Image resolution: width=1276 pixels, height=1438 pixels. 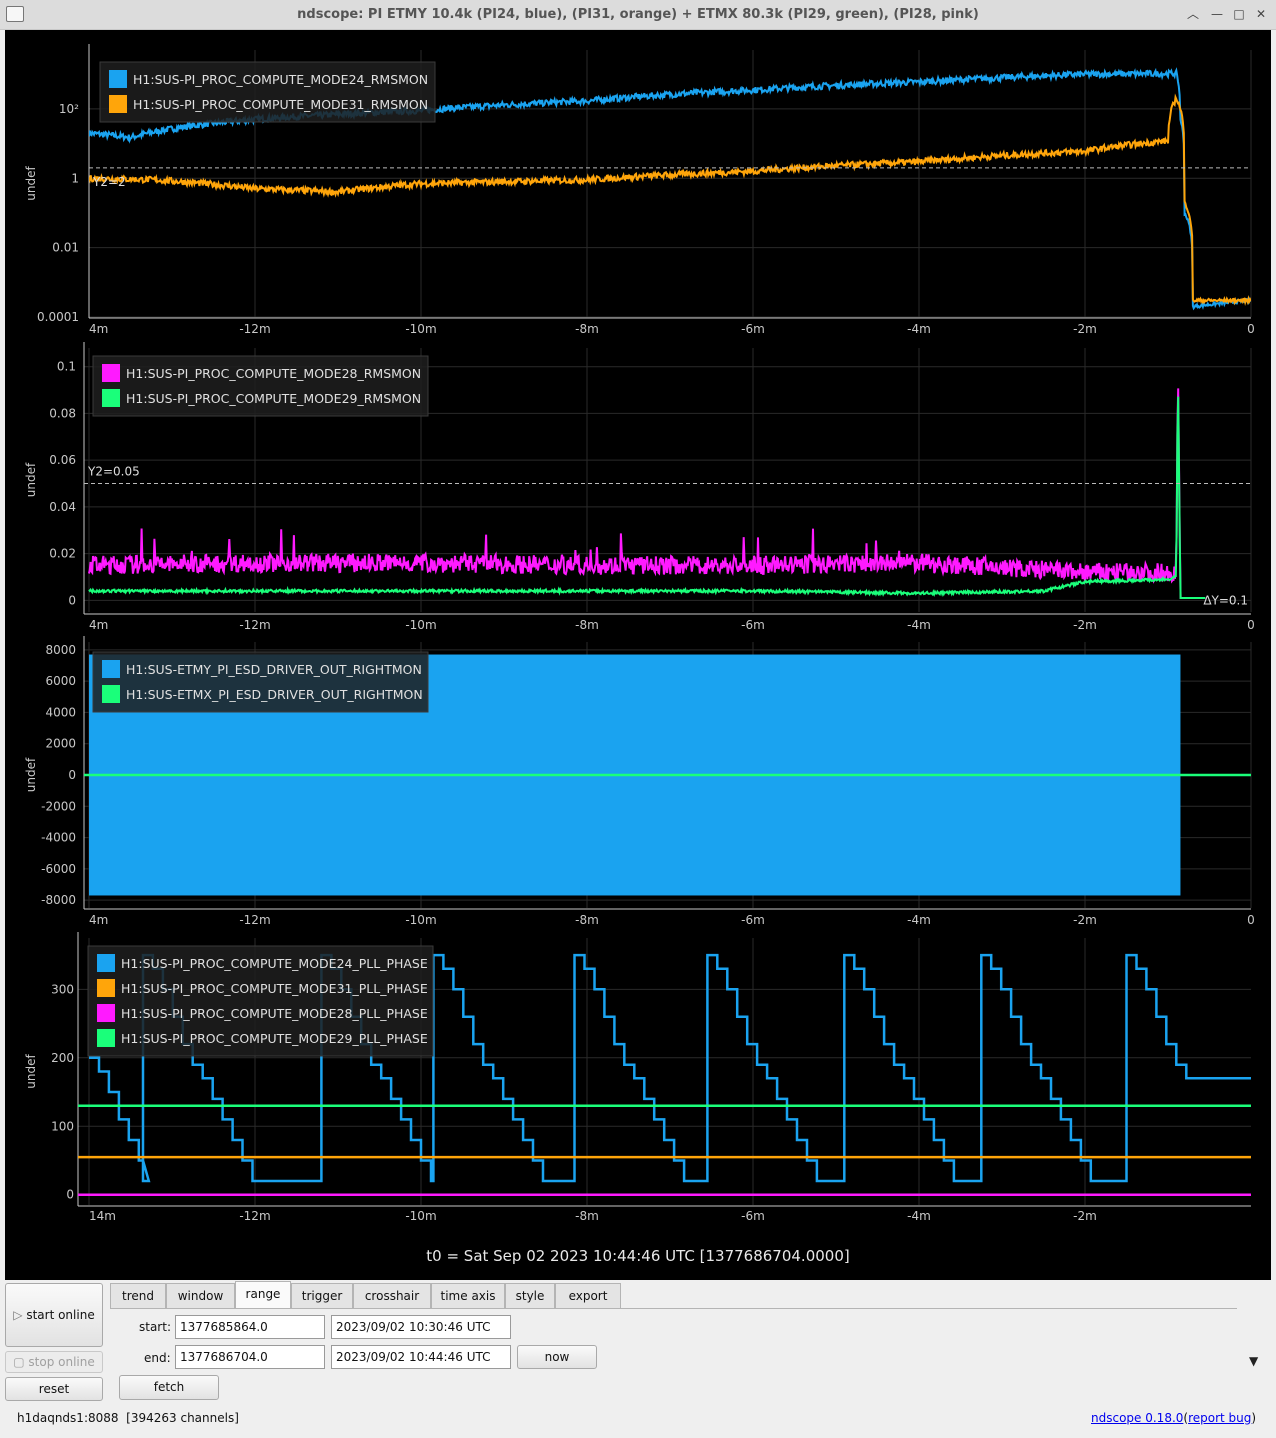 I want to click on y-tick-label: 0.01, so click(x=65, y=248).